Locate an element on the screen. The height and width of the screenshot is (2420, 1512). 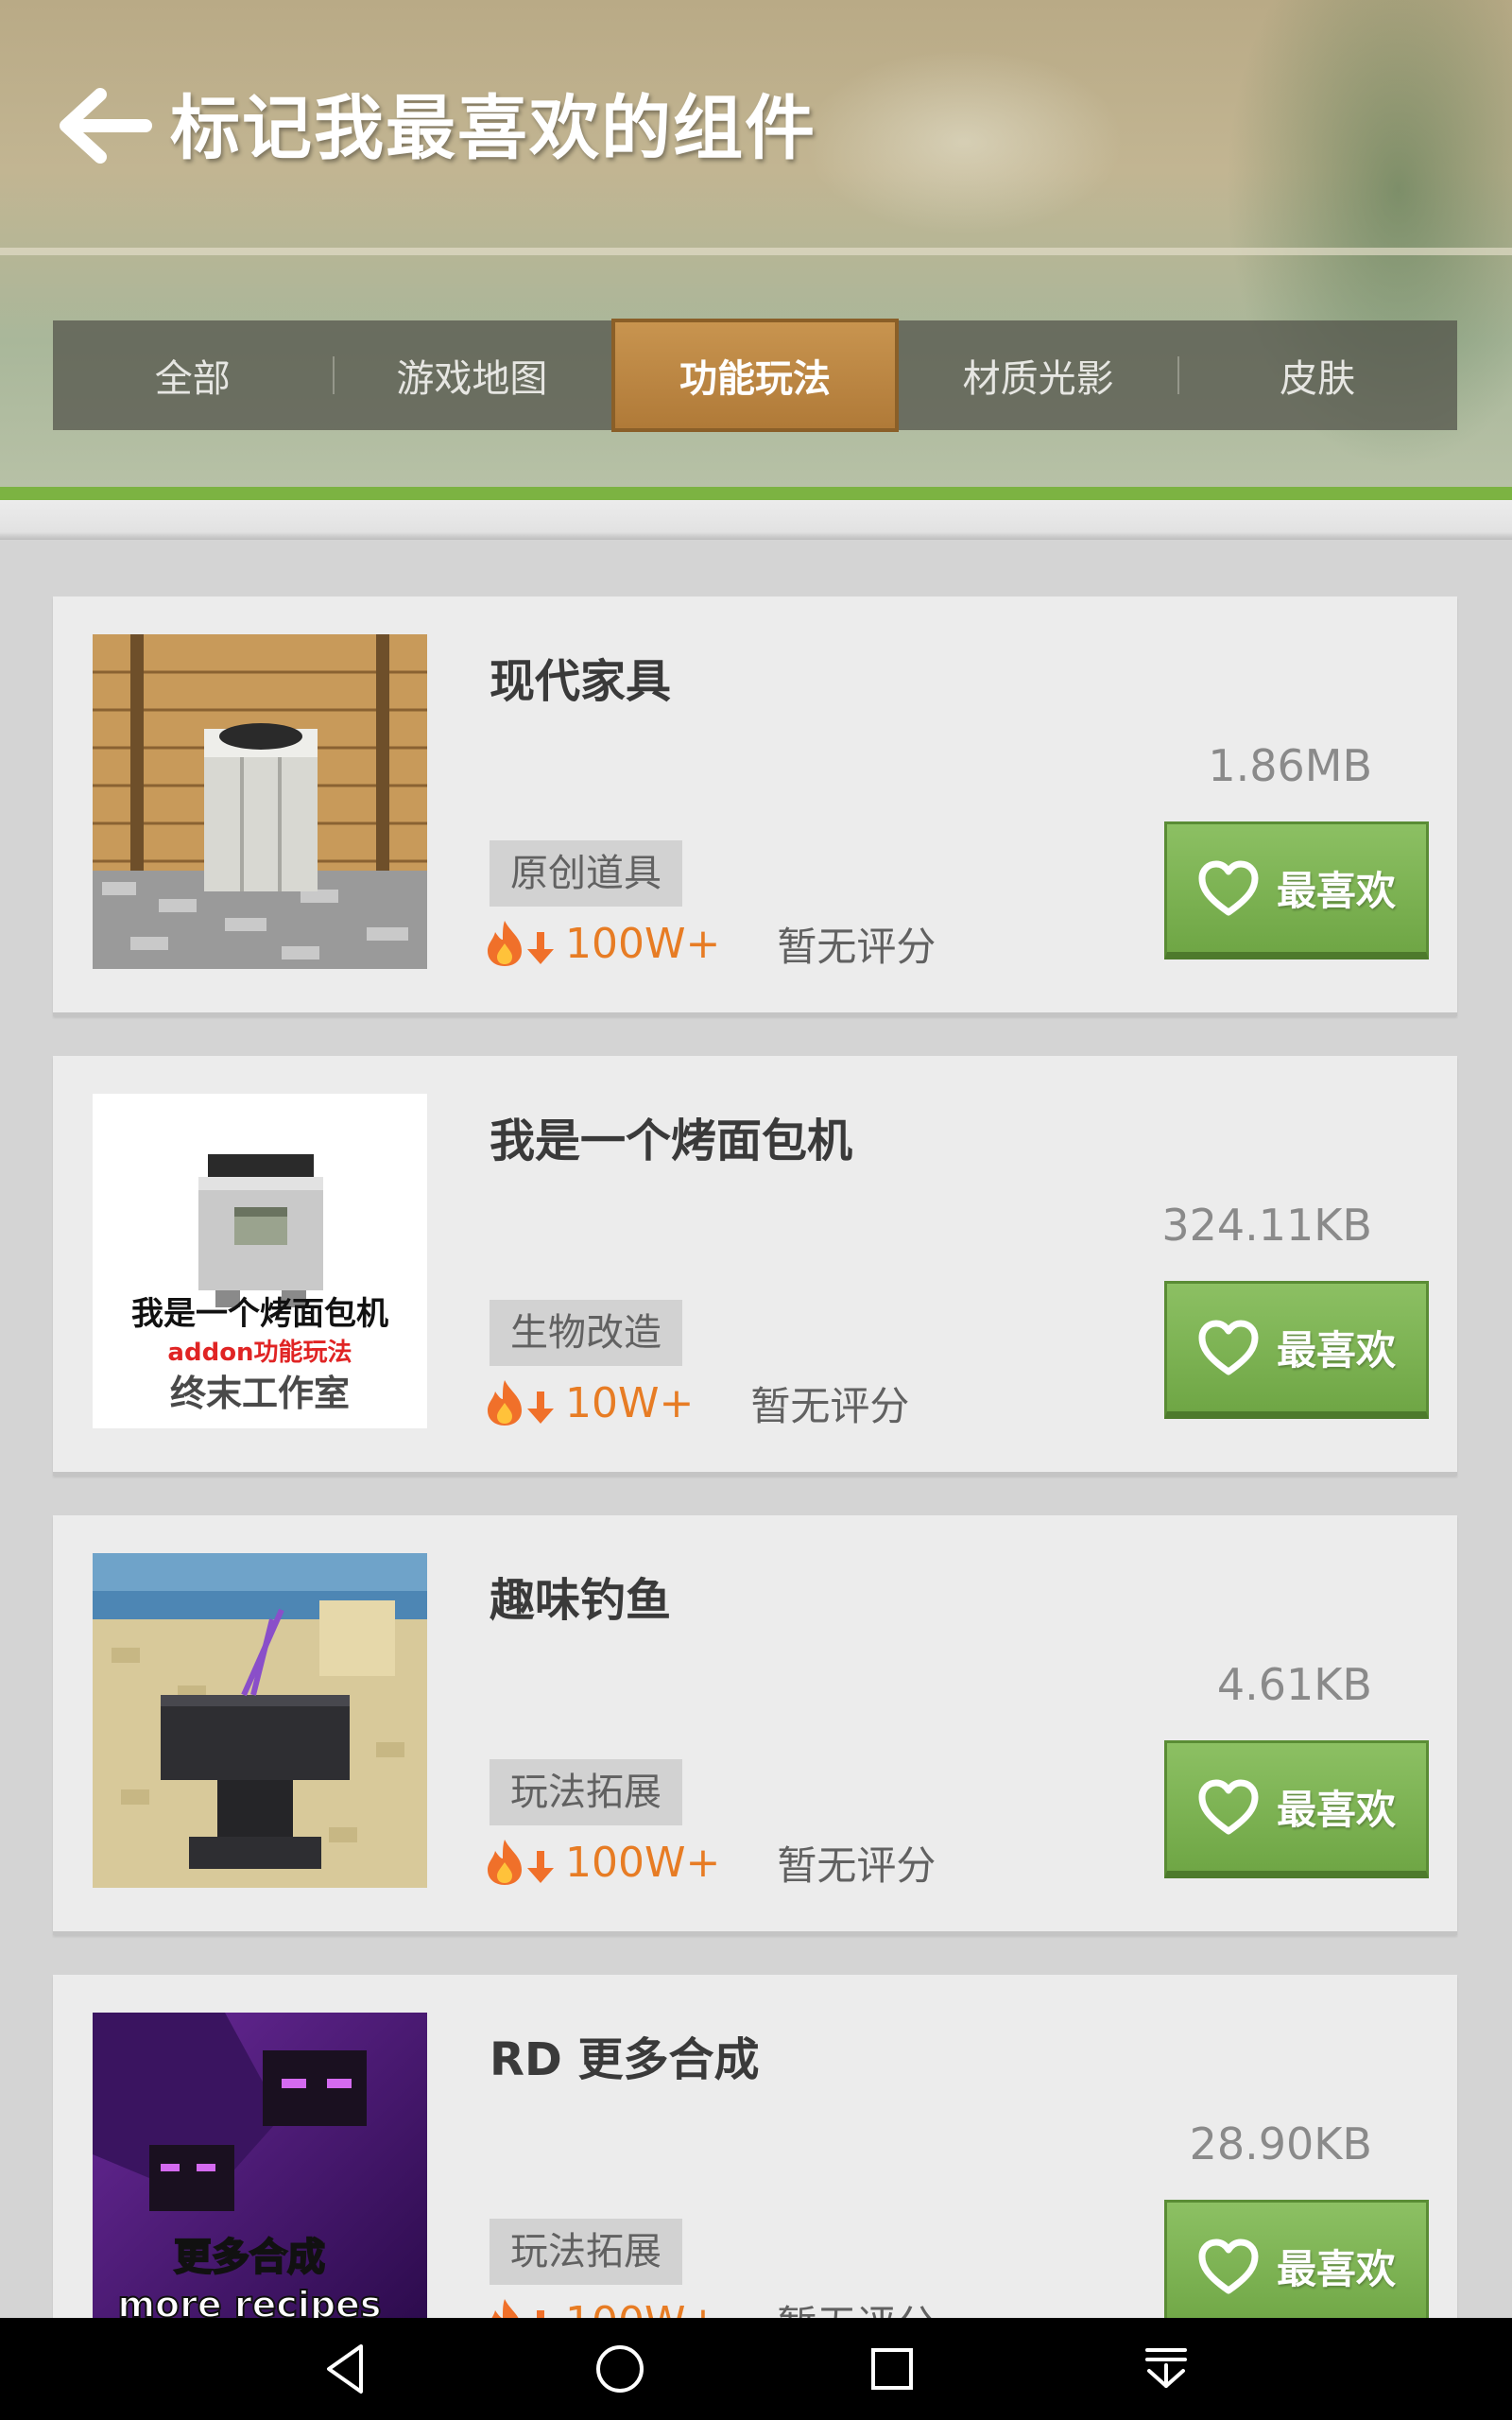
item-downloads: 10W+ is located at coordinates (630, 1402).